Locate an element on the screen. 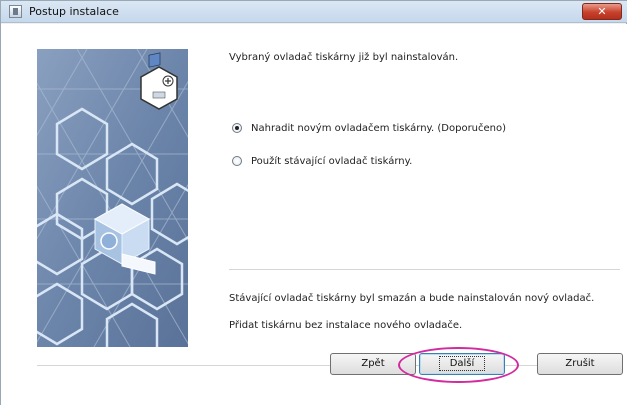  close-button: ✕ is located at coordinates (602, 11).